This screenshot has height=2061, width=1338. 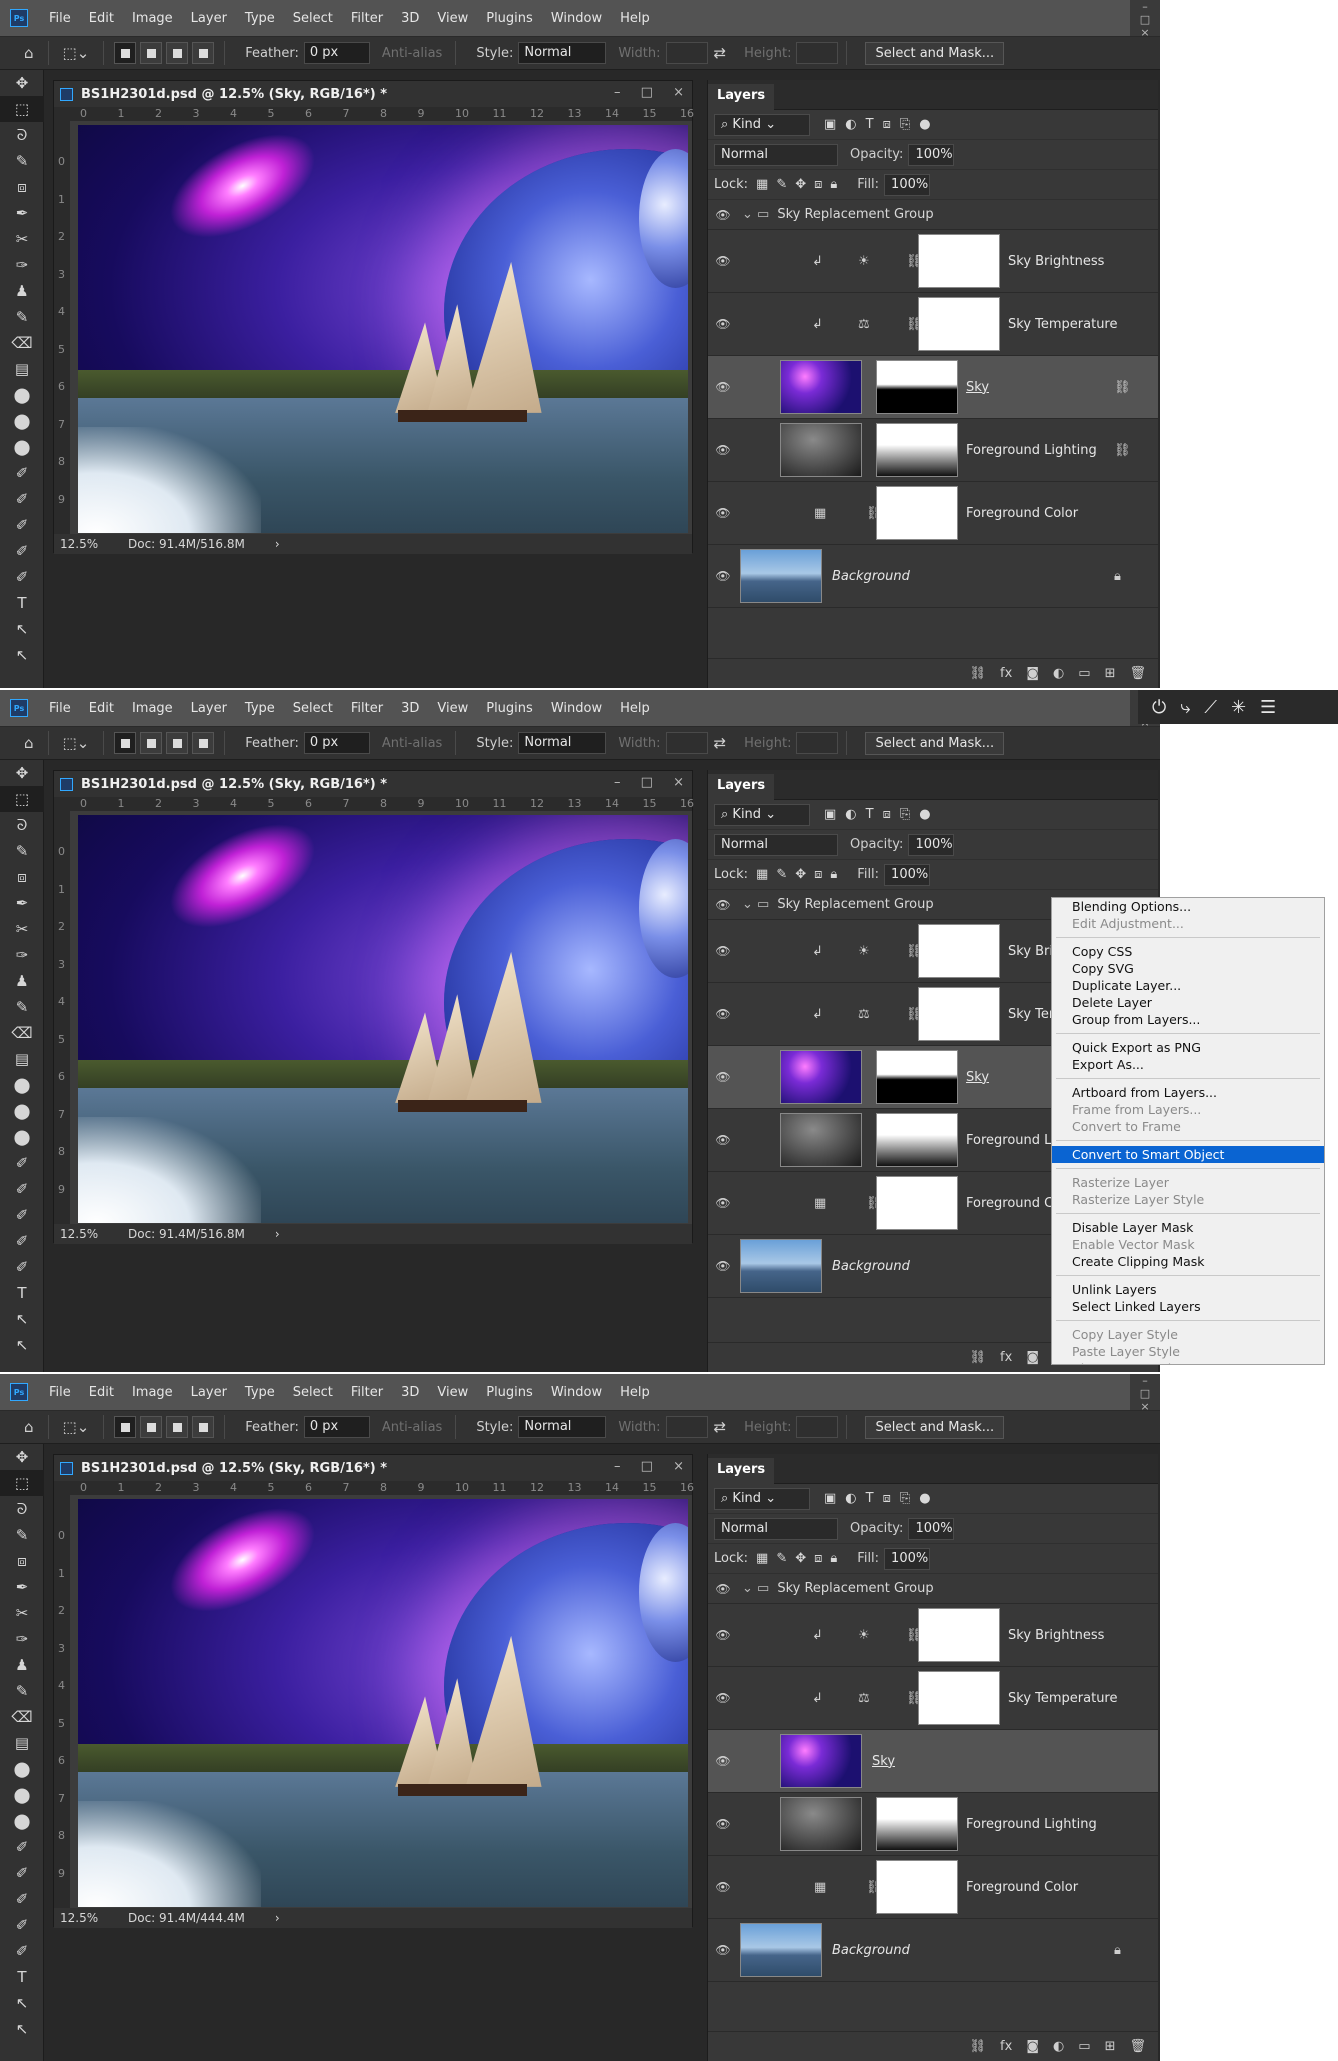 I want to click on gradient-tool-icon: ▤, so click(x=22, y=1059).